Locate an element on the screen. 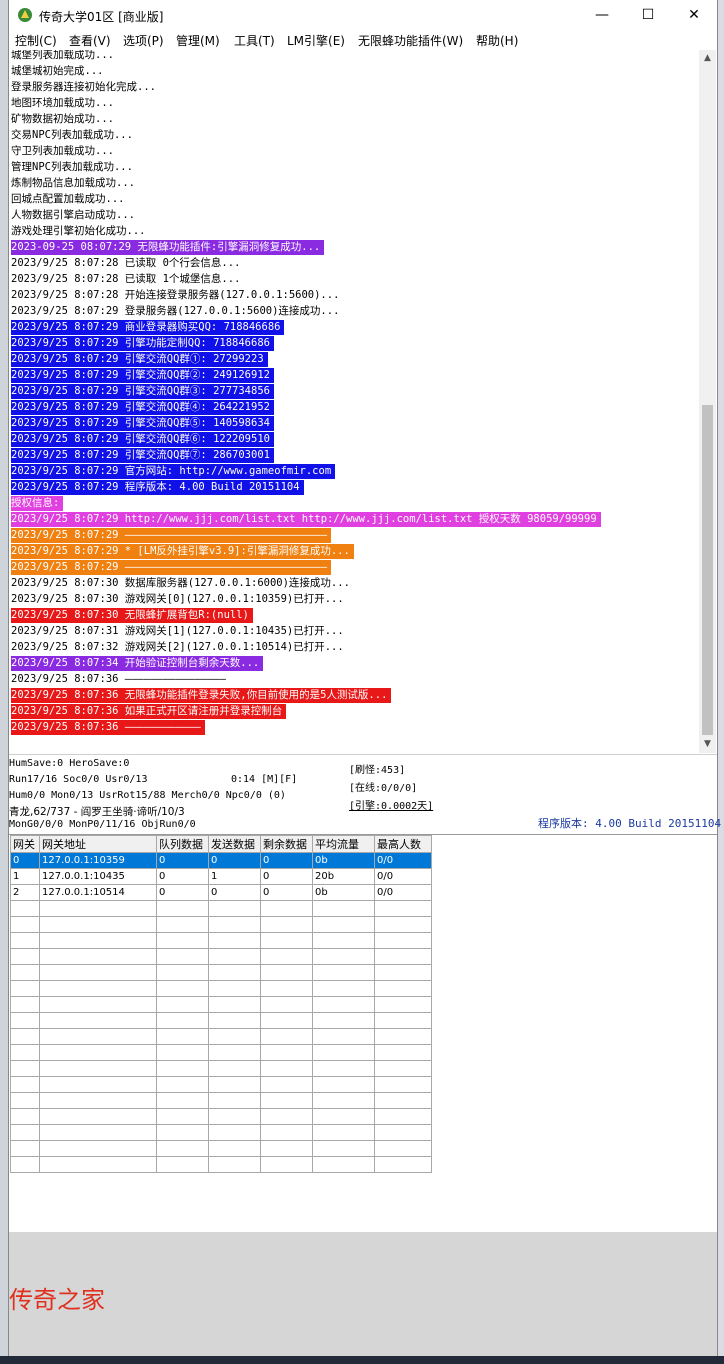 The width and height of the screenshot is (724, 1364). table-cell: 1 is located at coordinates (234, 876).